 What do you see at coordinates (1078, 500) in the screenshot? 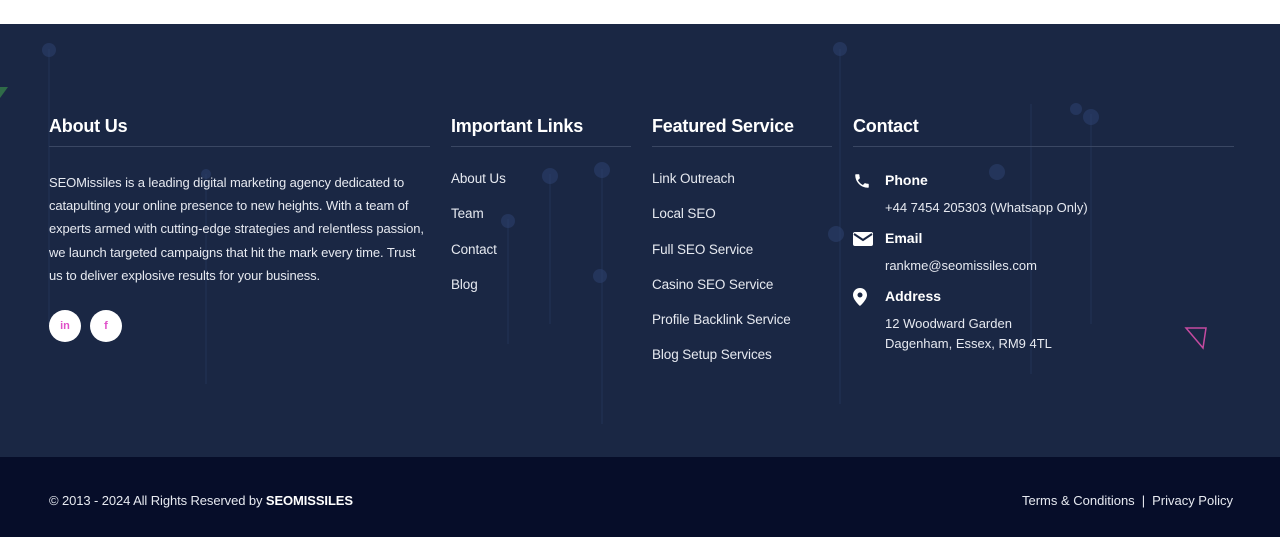
I see `terms-link: Terms & Conditions` at bounding box center [1078, 500].